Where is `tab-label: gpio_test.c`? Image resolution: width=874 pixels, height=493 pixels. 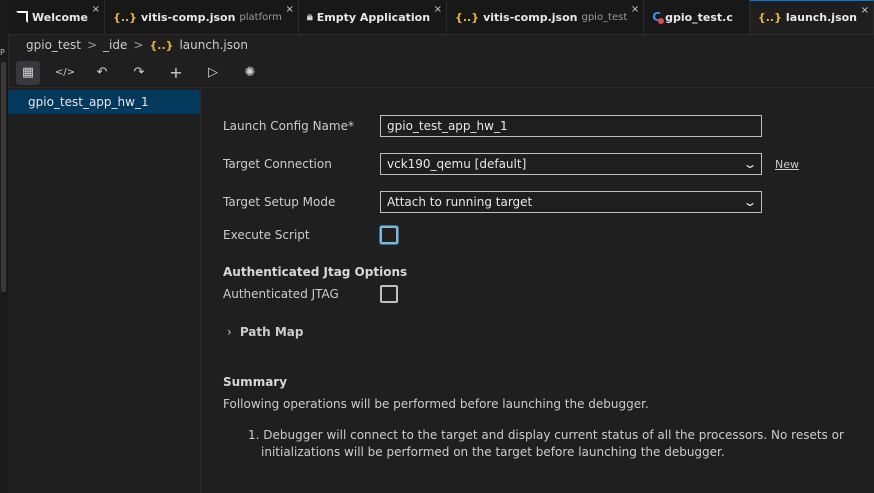
tab-label: gpio_test.c is located at coordinates (699, 17).